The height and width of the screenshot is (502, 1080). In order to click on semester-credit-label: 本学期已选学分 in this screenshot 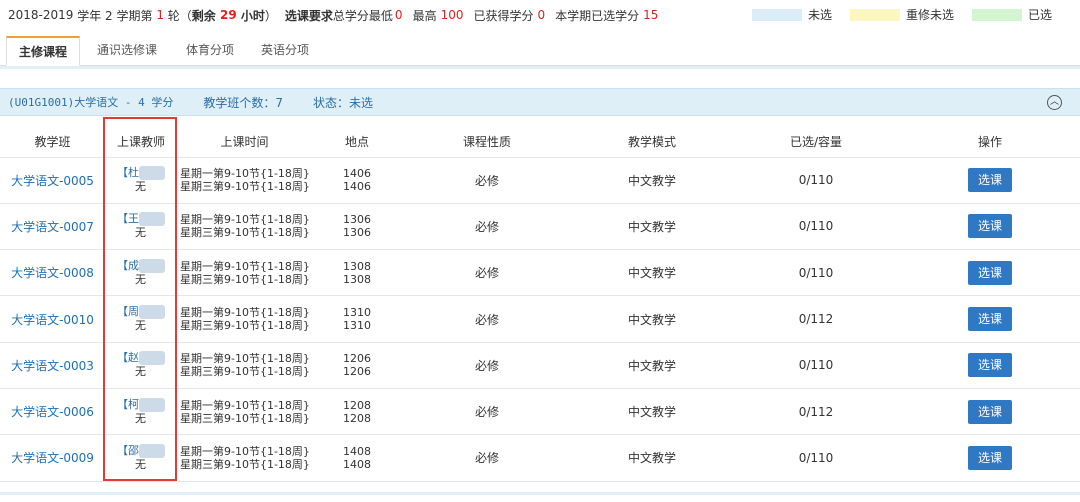, I will do `click(597, 15)`.